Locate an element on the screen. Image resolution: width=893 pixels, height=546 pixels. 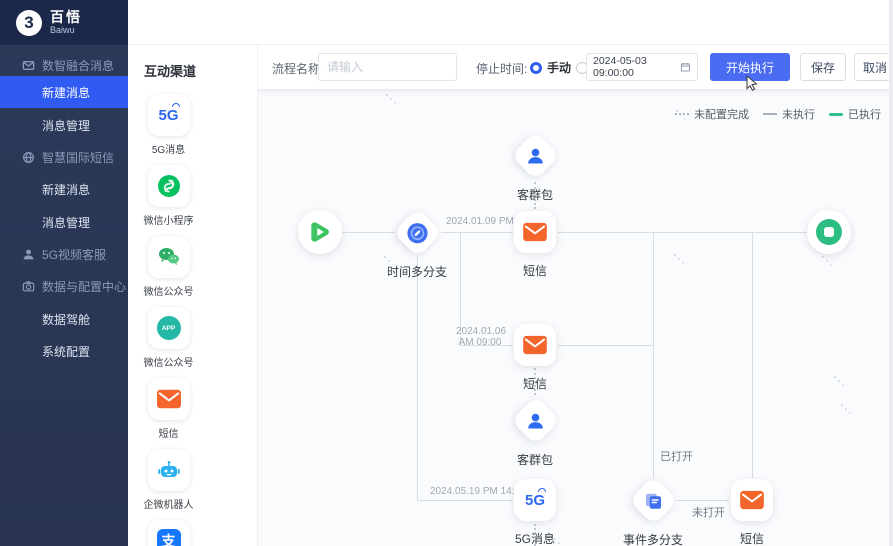
channel-wechat-official-app: APP 微信公众号 is located at coordinates (168, 338).